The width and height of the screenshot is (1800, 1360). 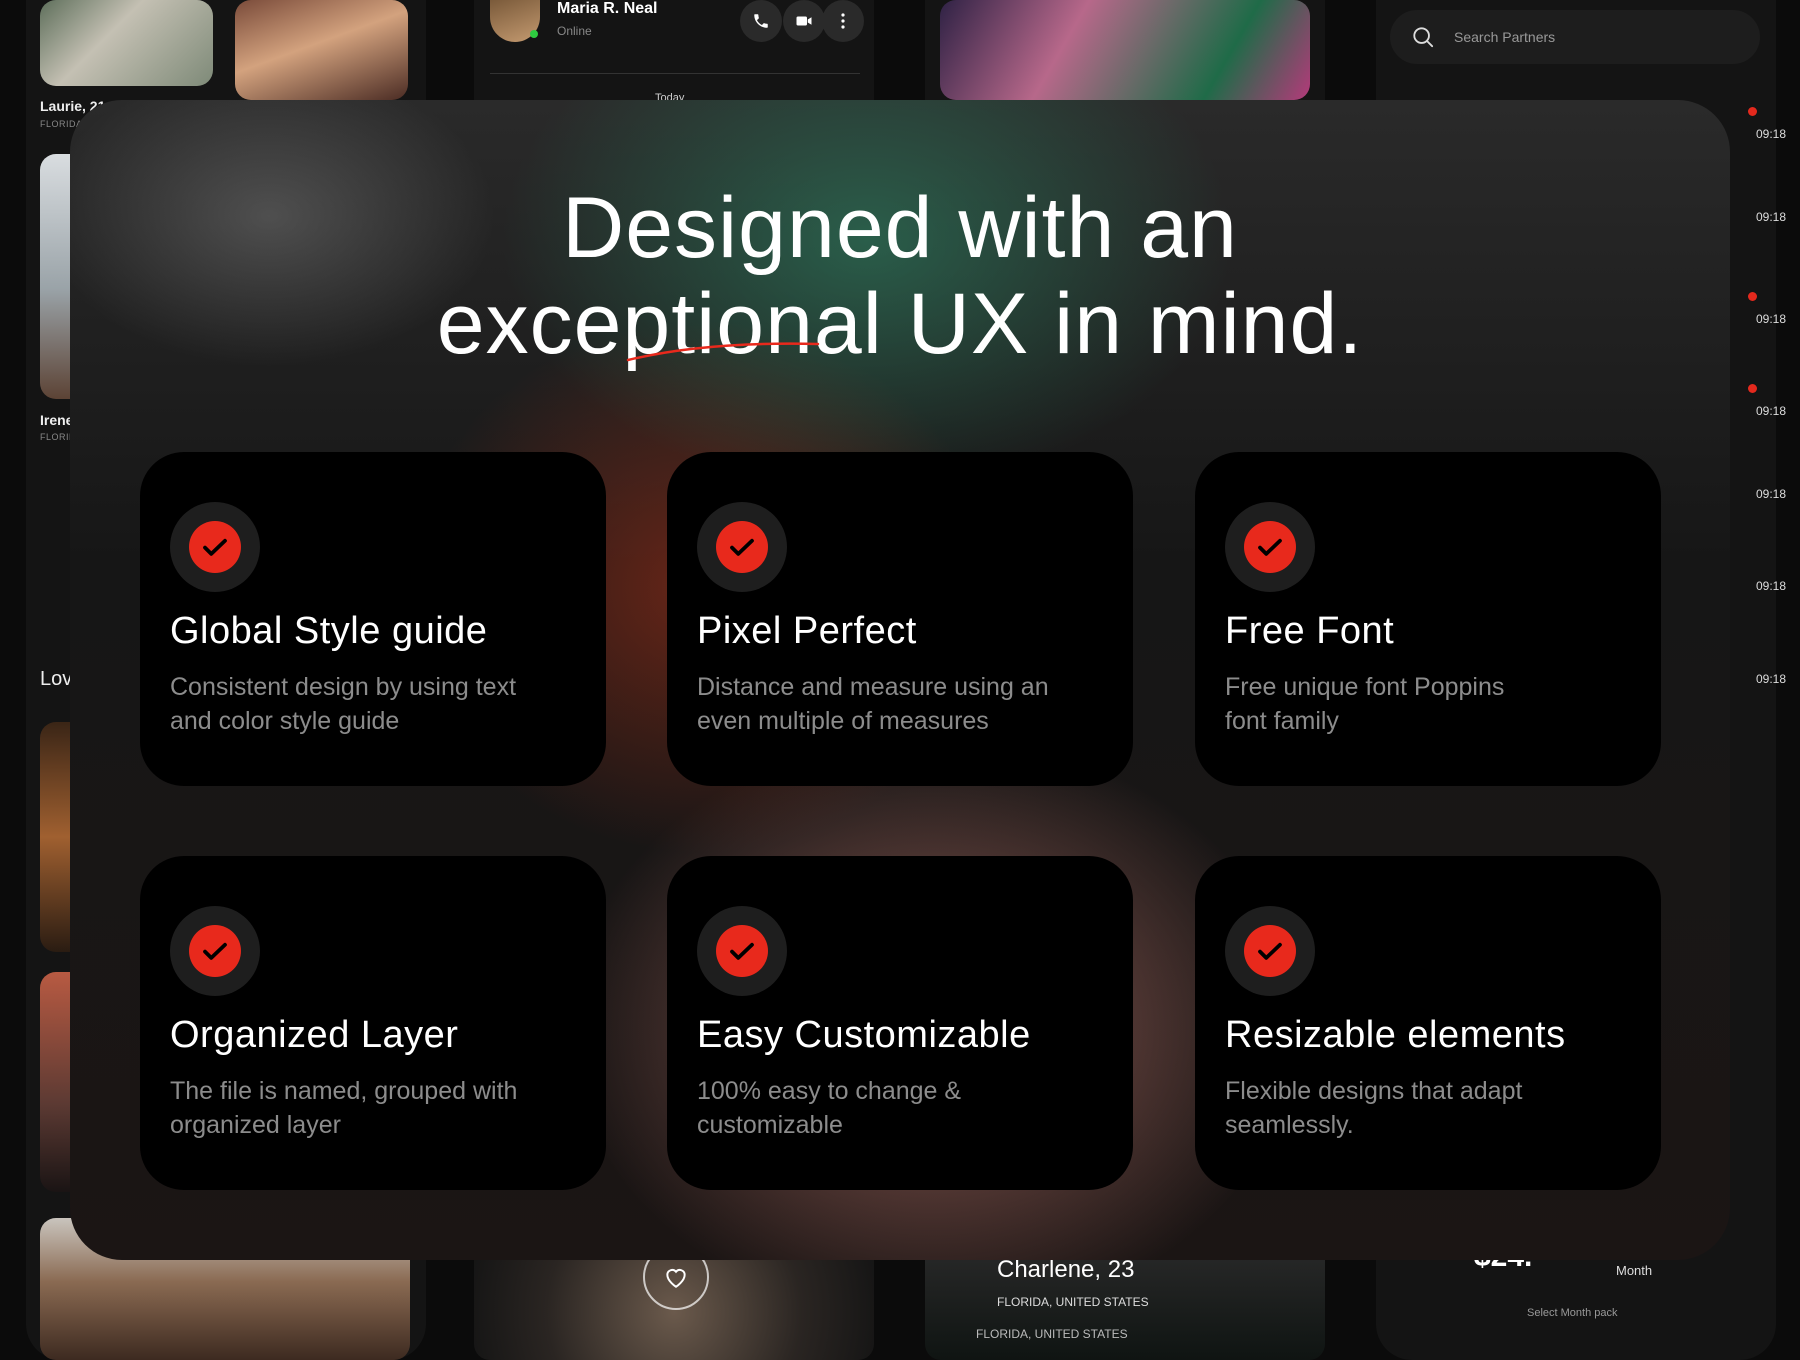 What do you see at coordinates (329, 631) in the screenshot?
I see `feature-title: Global Style guide` at bounding box center [329, 631].